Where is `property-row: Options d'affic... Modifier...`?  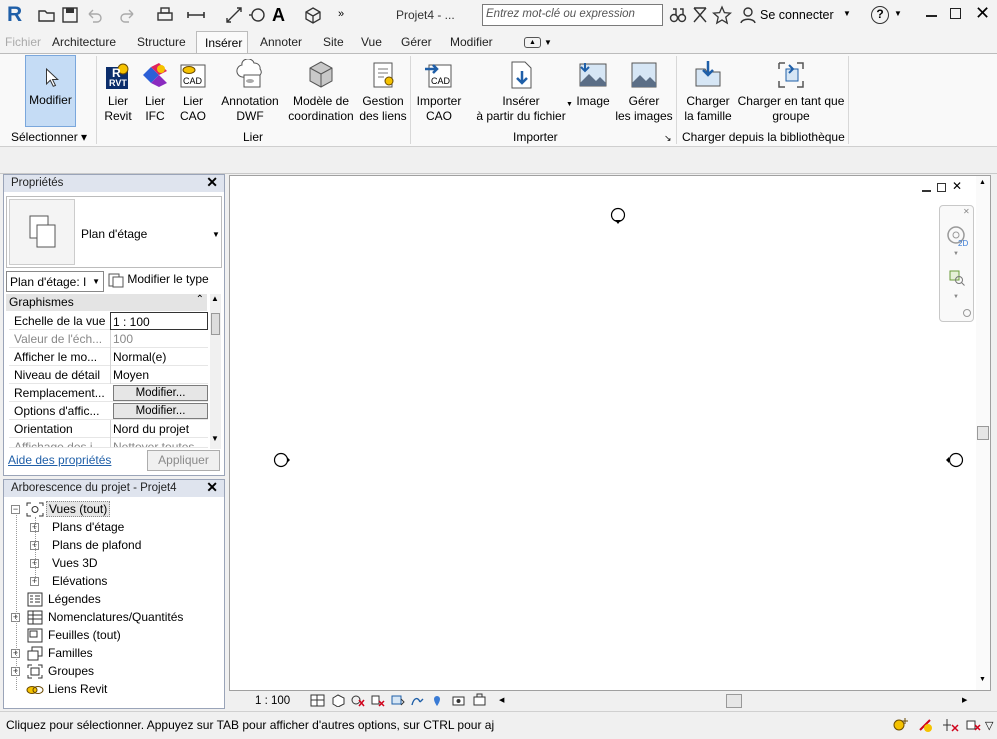
property-row: Options d'affic... Modifier... is located at coordinates (108, 411).